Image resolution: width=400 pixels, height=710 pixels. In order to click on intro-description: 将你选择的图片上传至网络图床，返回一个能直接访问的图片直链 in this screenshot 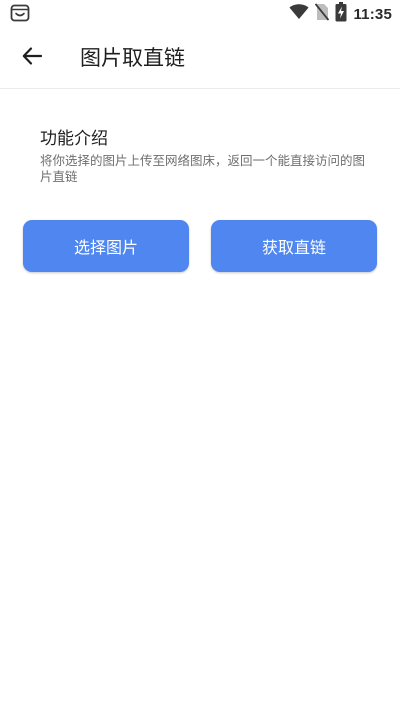, I will do `click(203, 168)`.